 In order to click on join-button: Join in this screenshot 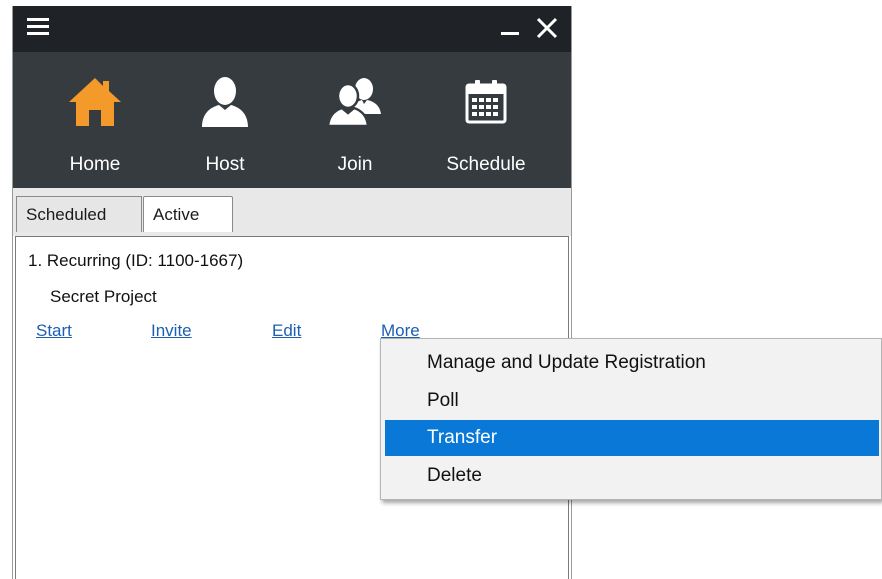, I will do `click(355, 120)`.